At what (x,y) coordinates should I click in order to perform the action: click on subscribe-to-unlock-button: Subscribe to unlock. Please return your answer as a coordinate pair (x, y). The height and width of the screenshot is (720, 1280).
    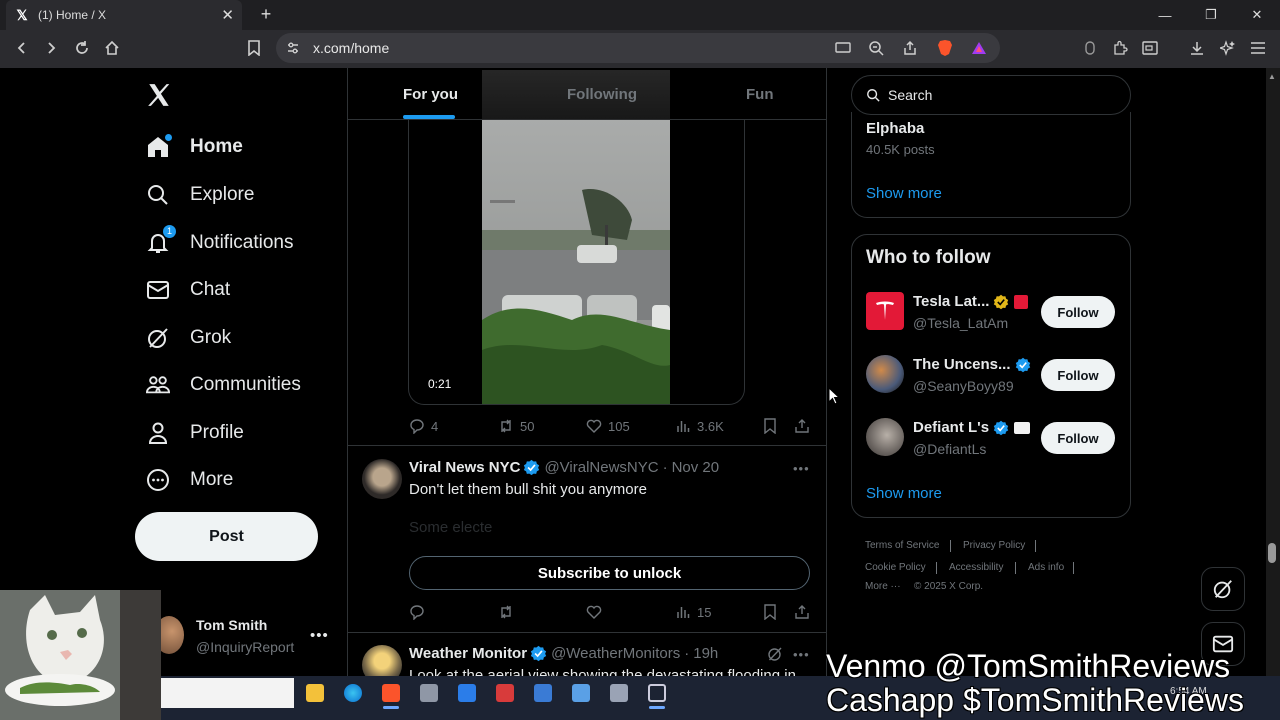
    Looking at the image, I should click on (609, 573).